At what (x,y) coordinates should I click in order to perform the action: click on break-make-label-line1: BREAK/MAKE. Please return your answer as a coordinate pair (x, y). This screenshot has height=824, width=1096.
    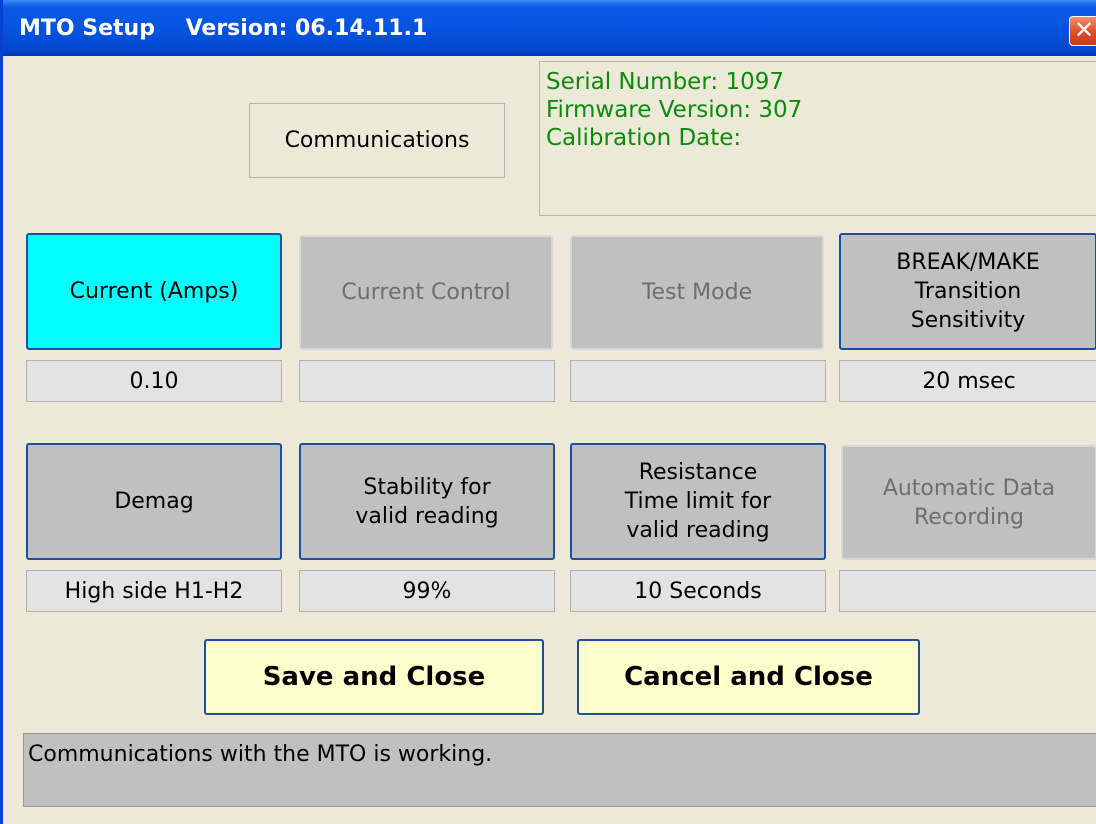
    Looking at the image, I should click on (968, 262).